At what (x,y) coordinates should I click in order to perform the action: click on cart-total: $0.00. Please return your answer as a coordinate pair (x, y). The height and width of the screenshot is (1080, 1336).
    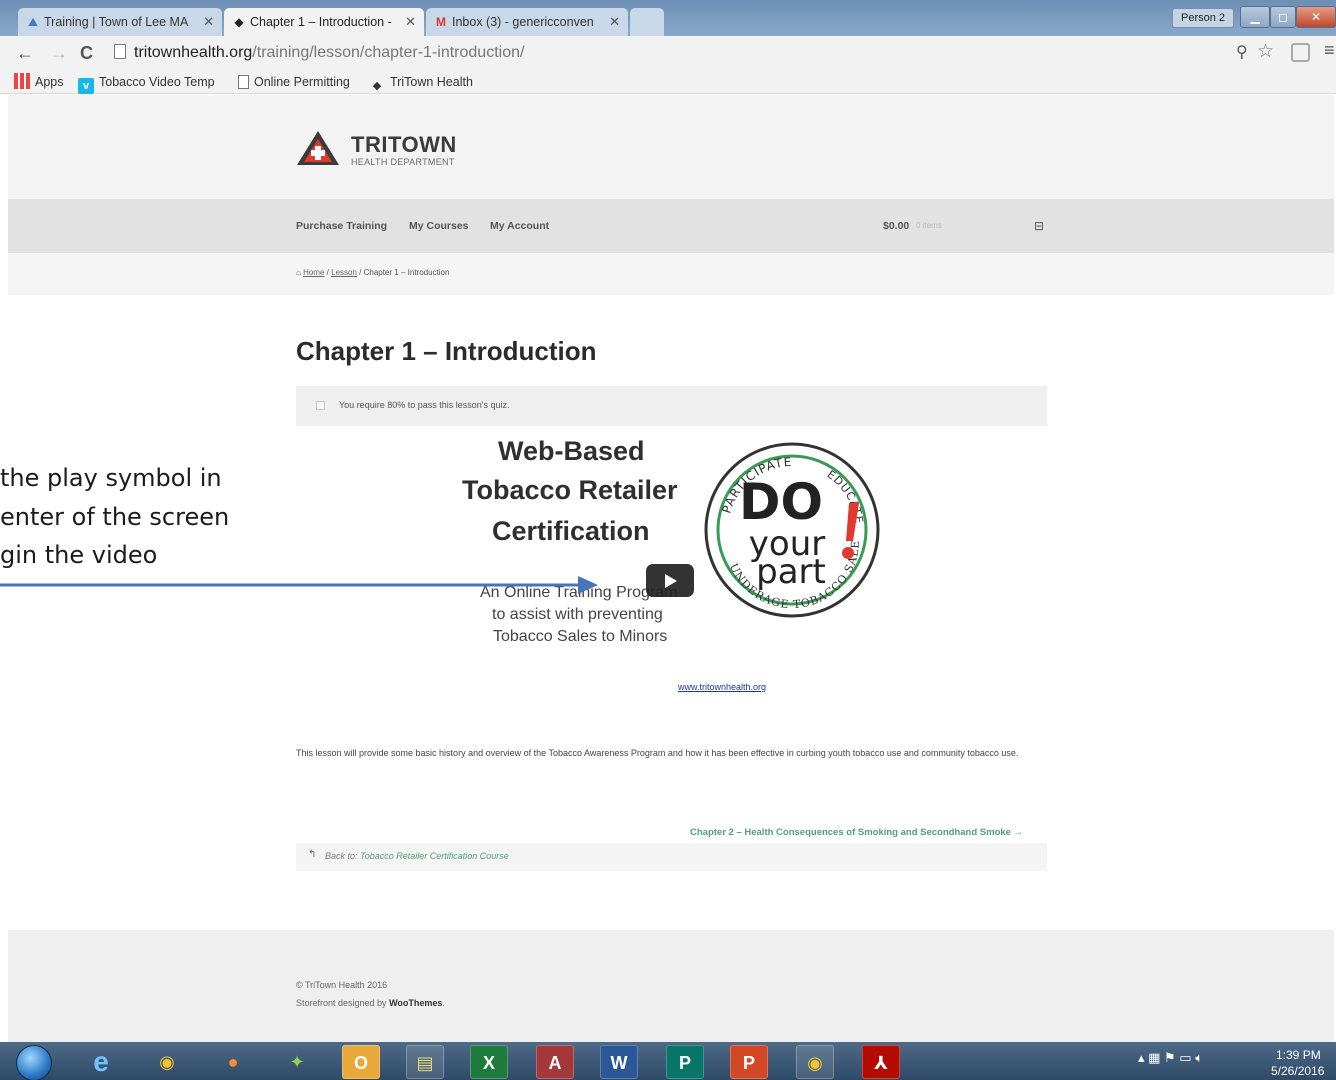
    Looking at the image, I should click on (896, 226).